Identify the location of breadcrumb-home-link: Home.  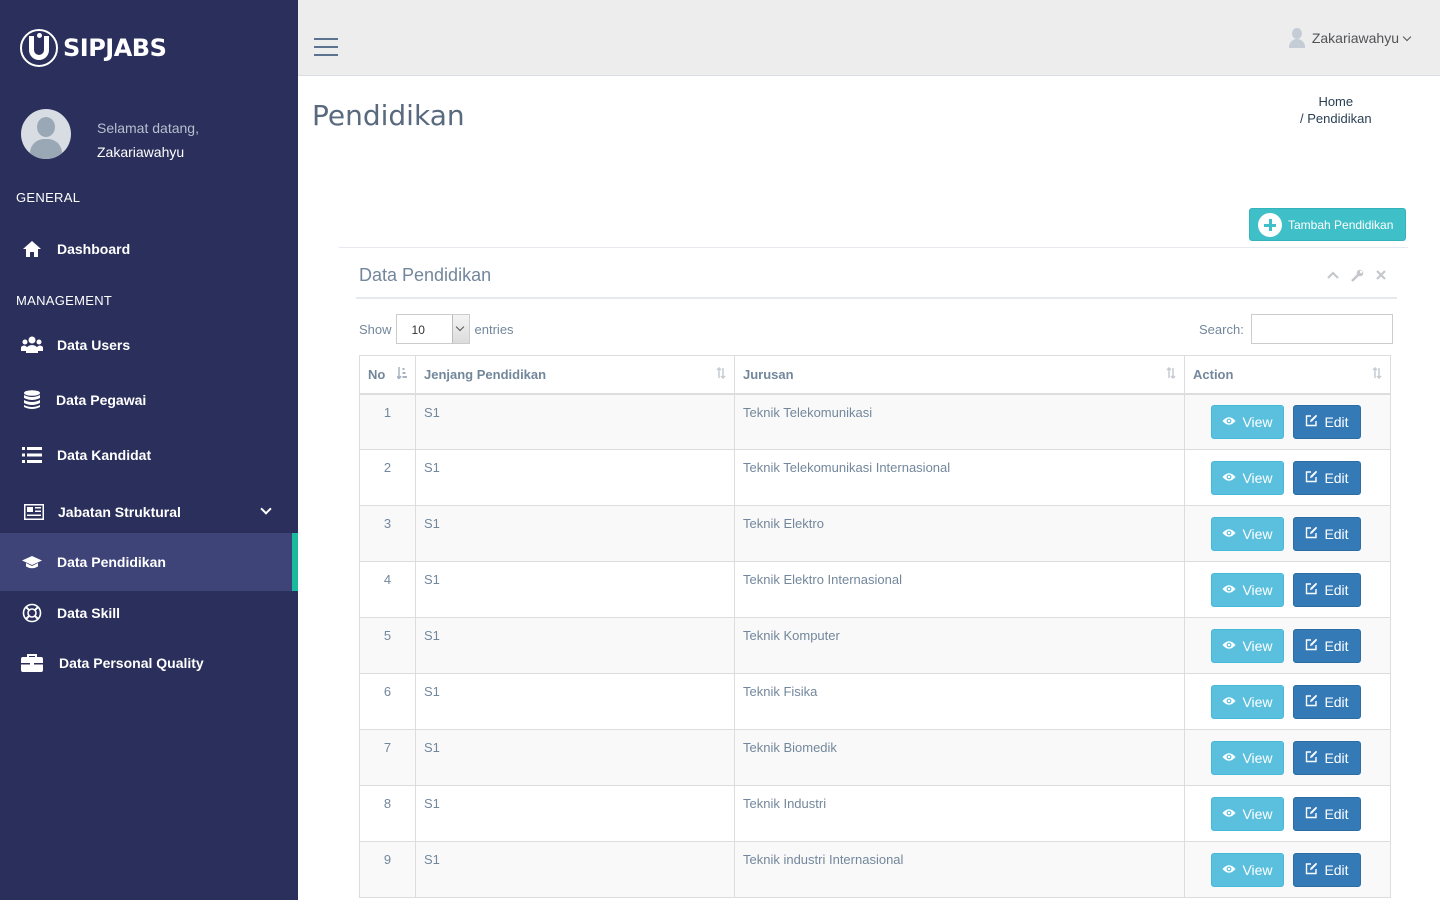
(1336, 101).